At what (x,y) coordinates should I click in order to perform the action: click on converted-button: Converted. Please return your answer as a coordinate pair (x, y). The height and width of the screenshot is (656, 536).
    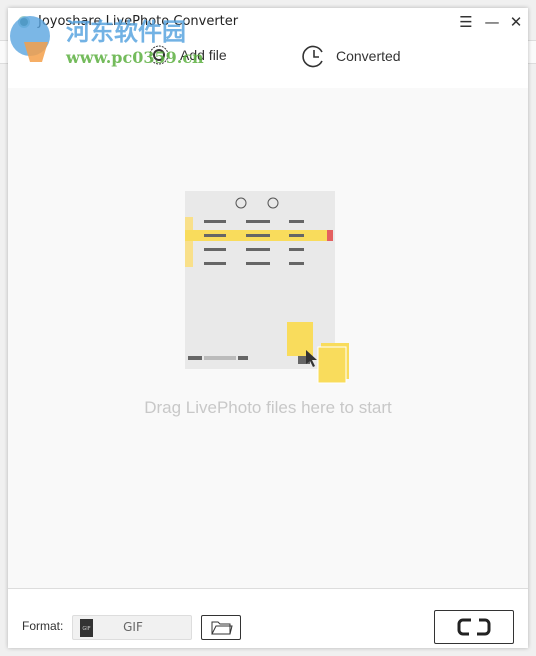
    Looking at the image, I should click on (351, 56).